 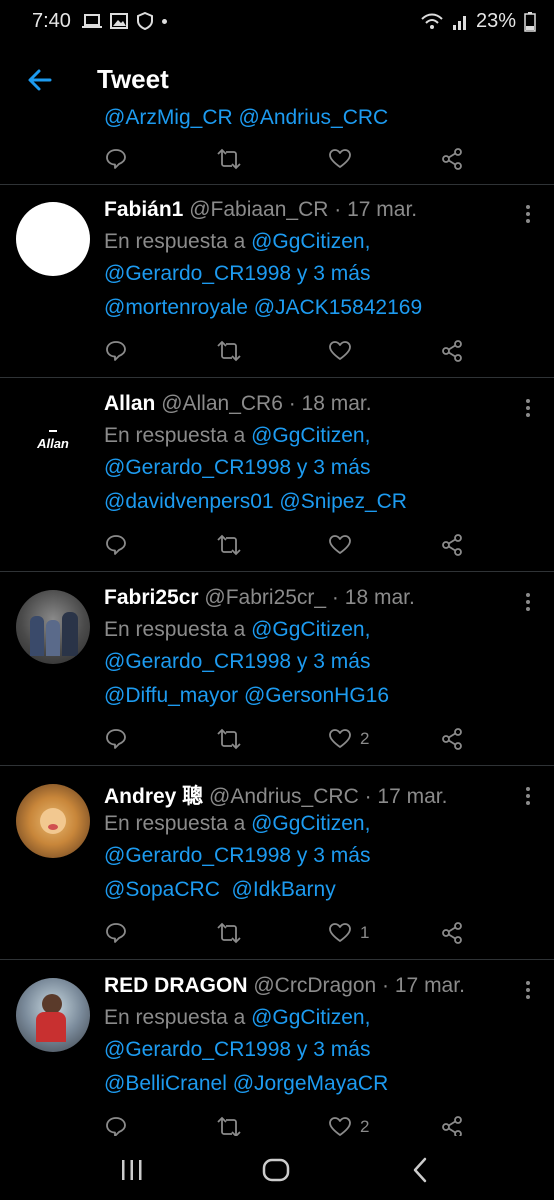 What do you see at coordinates (143, 209) in the screenshot?
I see `display-name: Fabián1` at bounding box center [143, 209].